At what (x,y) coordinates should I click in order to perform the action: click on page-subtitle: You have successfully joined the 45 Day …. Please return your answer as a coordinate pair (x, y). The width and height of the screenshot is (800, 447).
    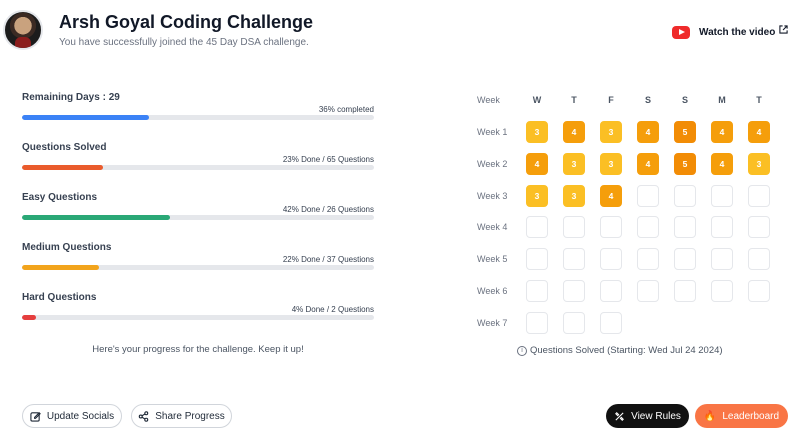
    Looking at the image, I should click on (184, 42).